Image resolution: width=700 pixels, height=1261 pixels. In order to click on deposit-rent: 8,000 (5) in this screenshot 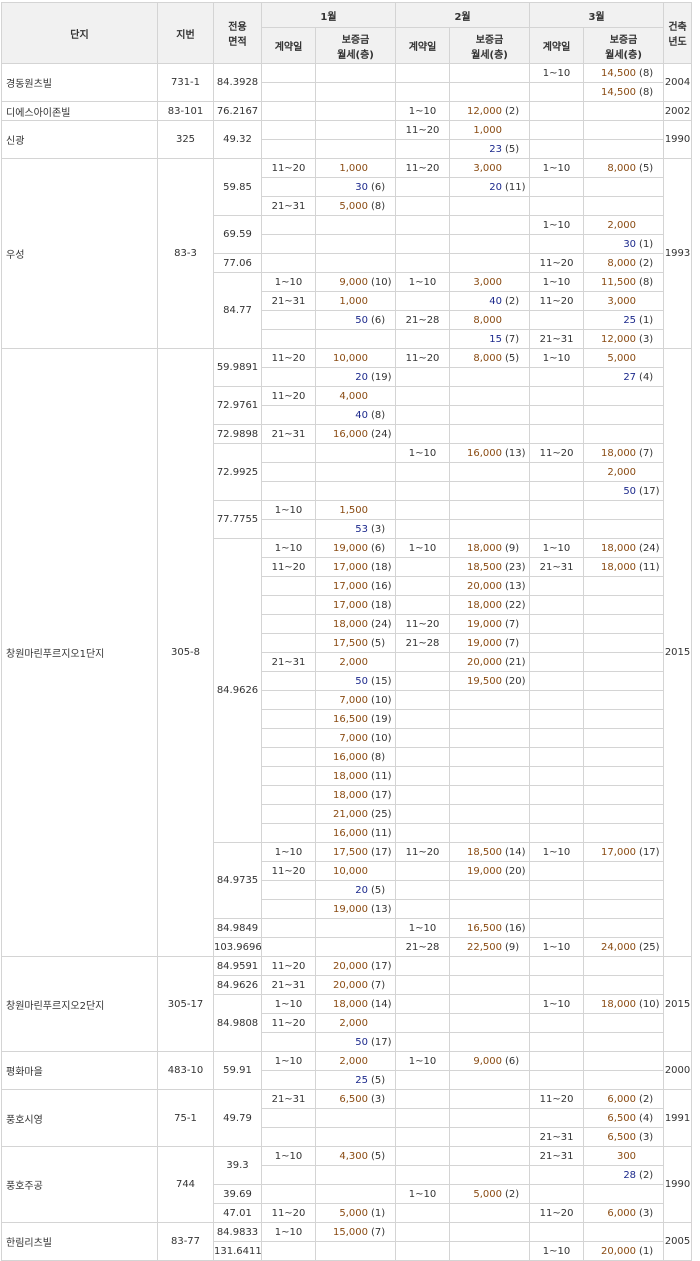, I will do `click(490, 358)`.